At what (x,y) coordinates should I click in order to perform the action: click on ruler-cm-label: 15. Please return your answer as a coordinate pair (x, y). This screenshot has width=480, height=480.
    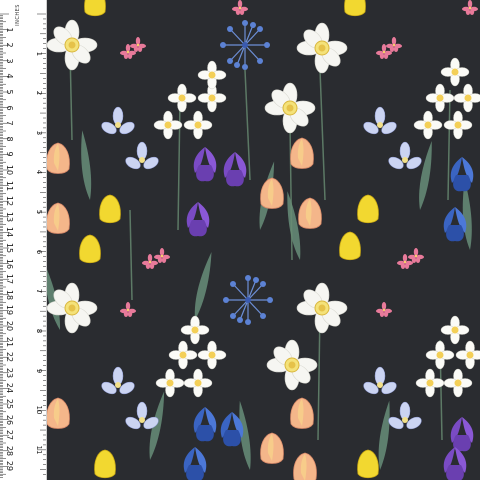
    Looking at the image, I should click on (9, 248).